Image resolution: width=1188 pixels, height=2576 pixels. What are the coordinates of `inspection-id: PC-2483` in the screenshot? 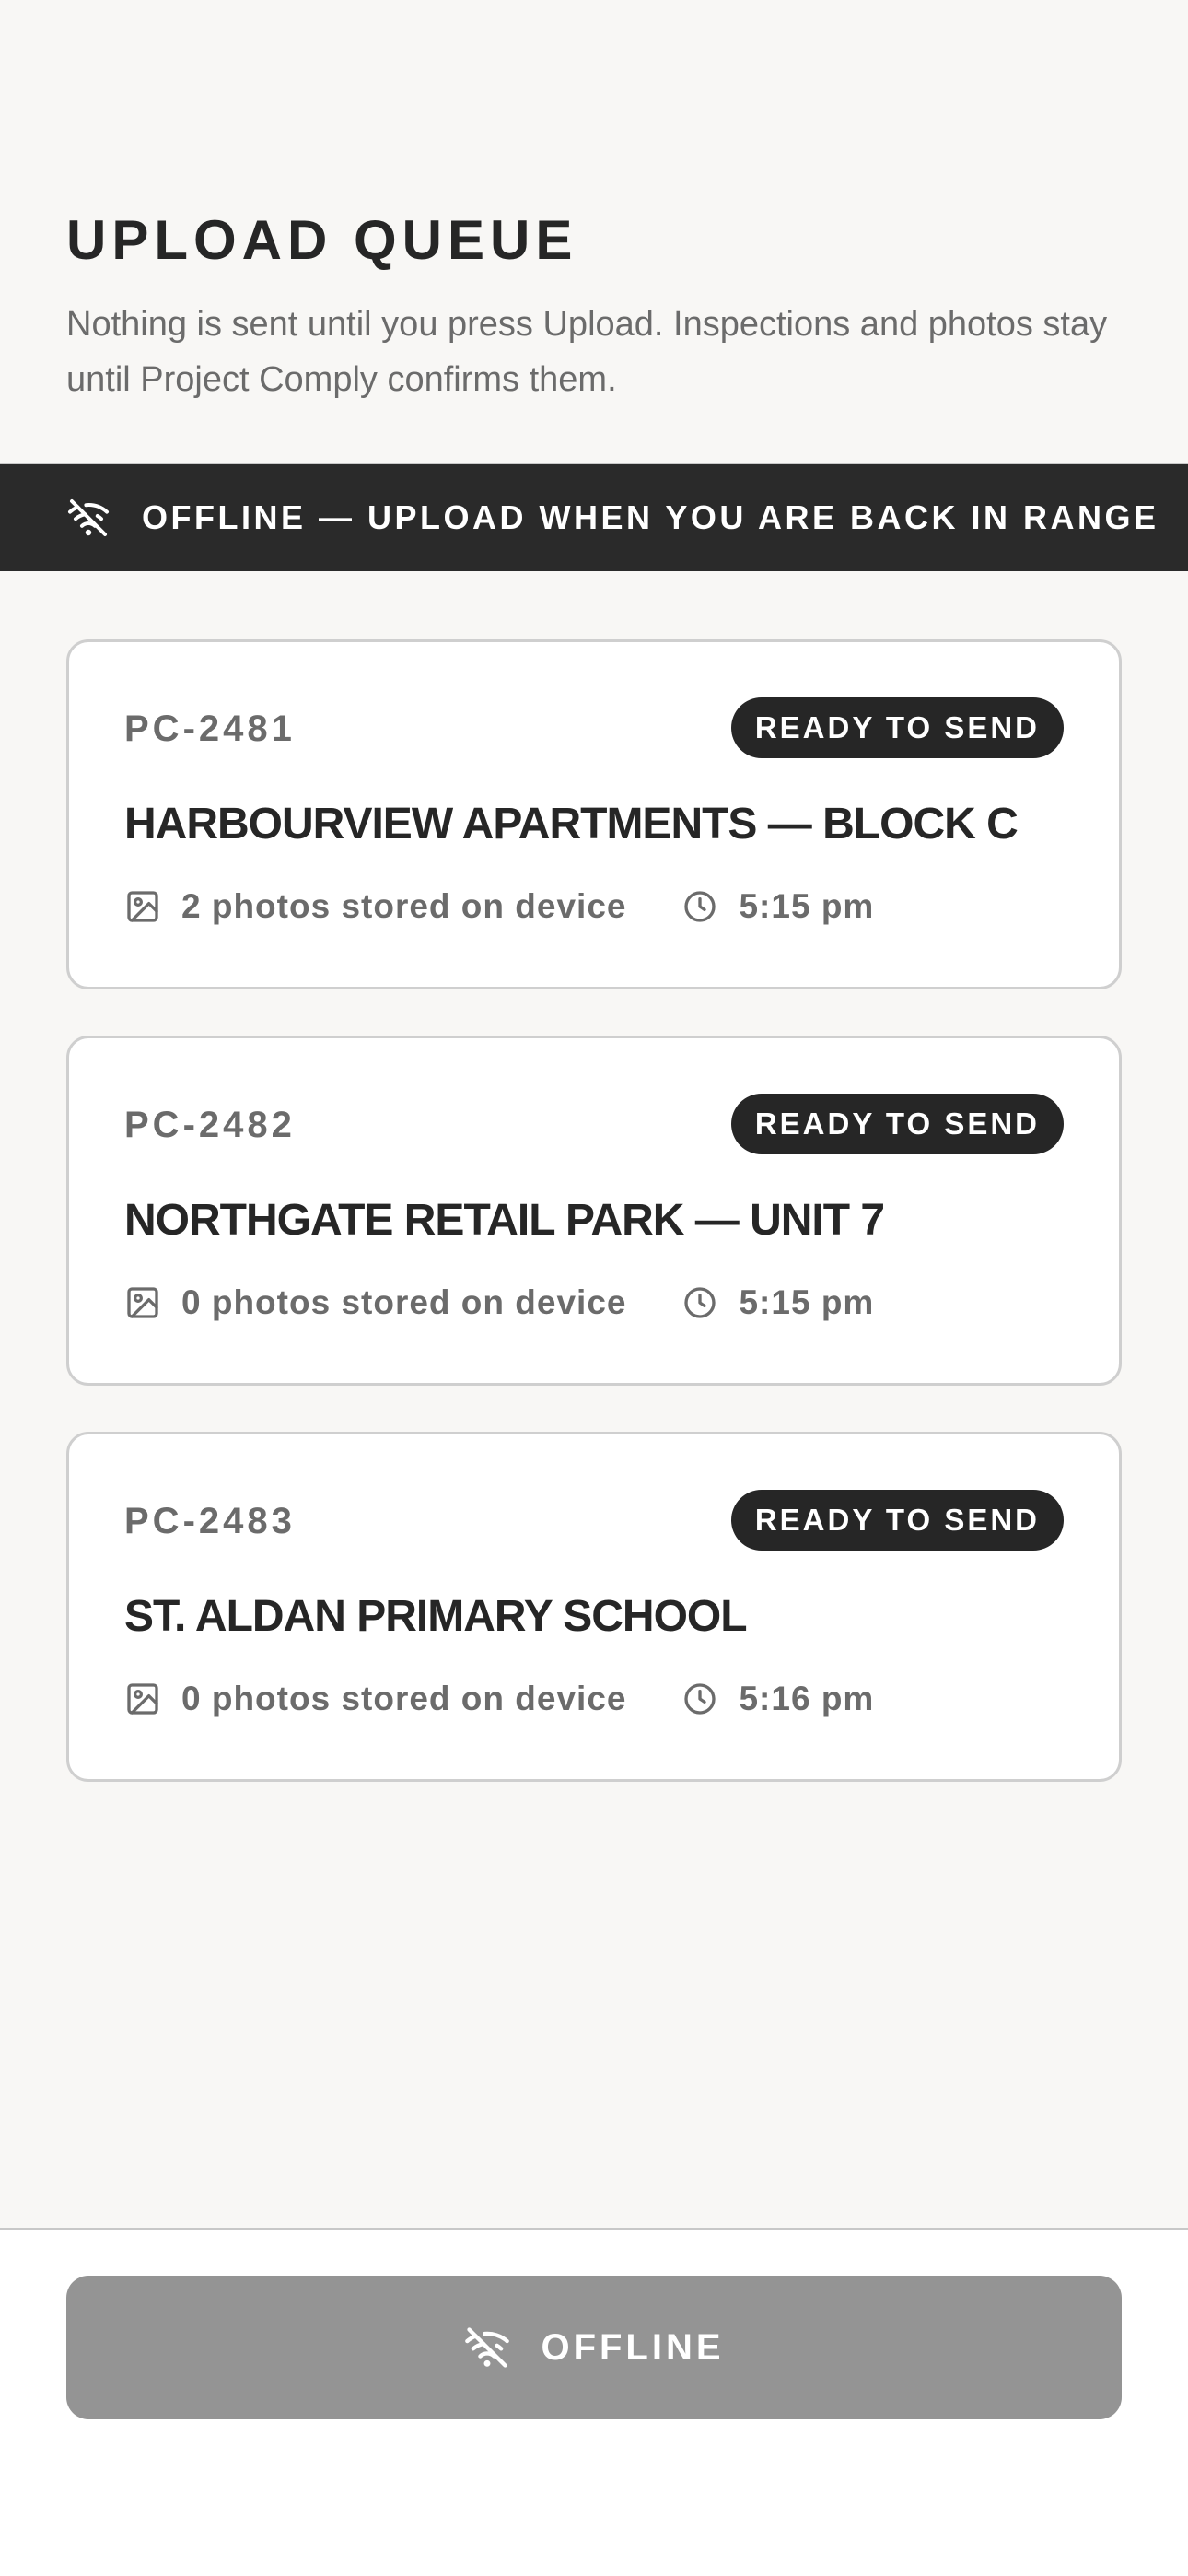 It's located at (210, 1521).